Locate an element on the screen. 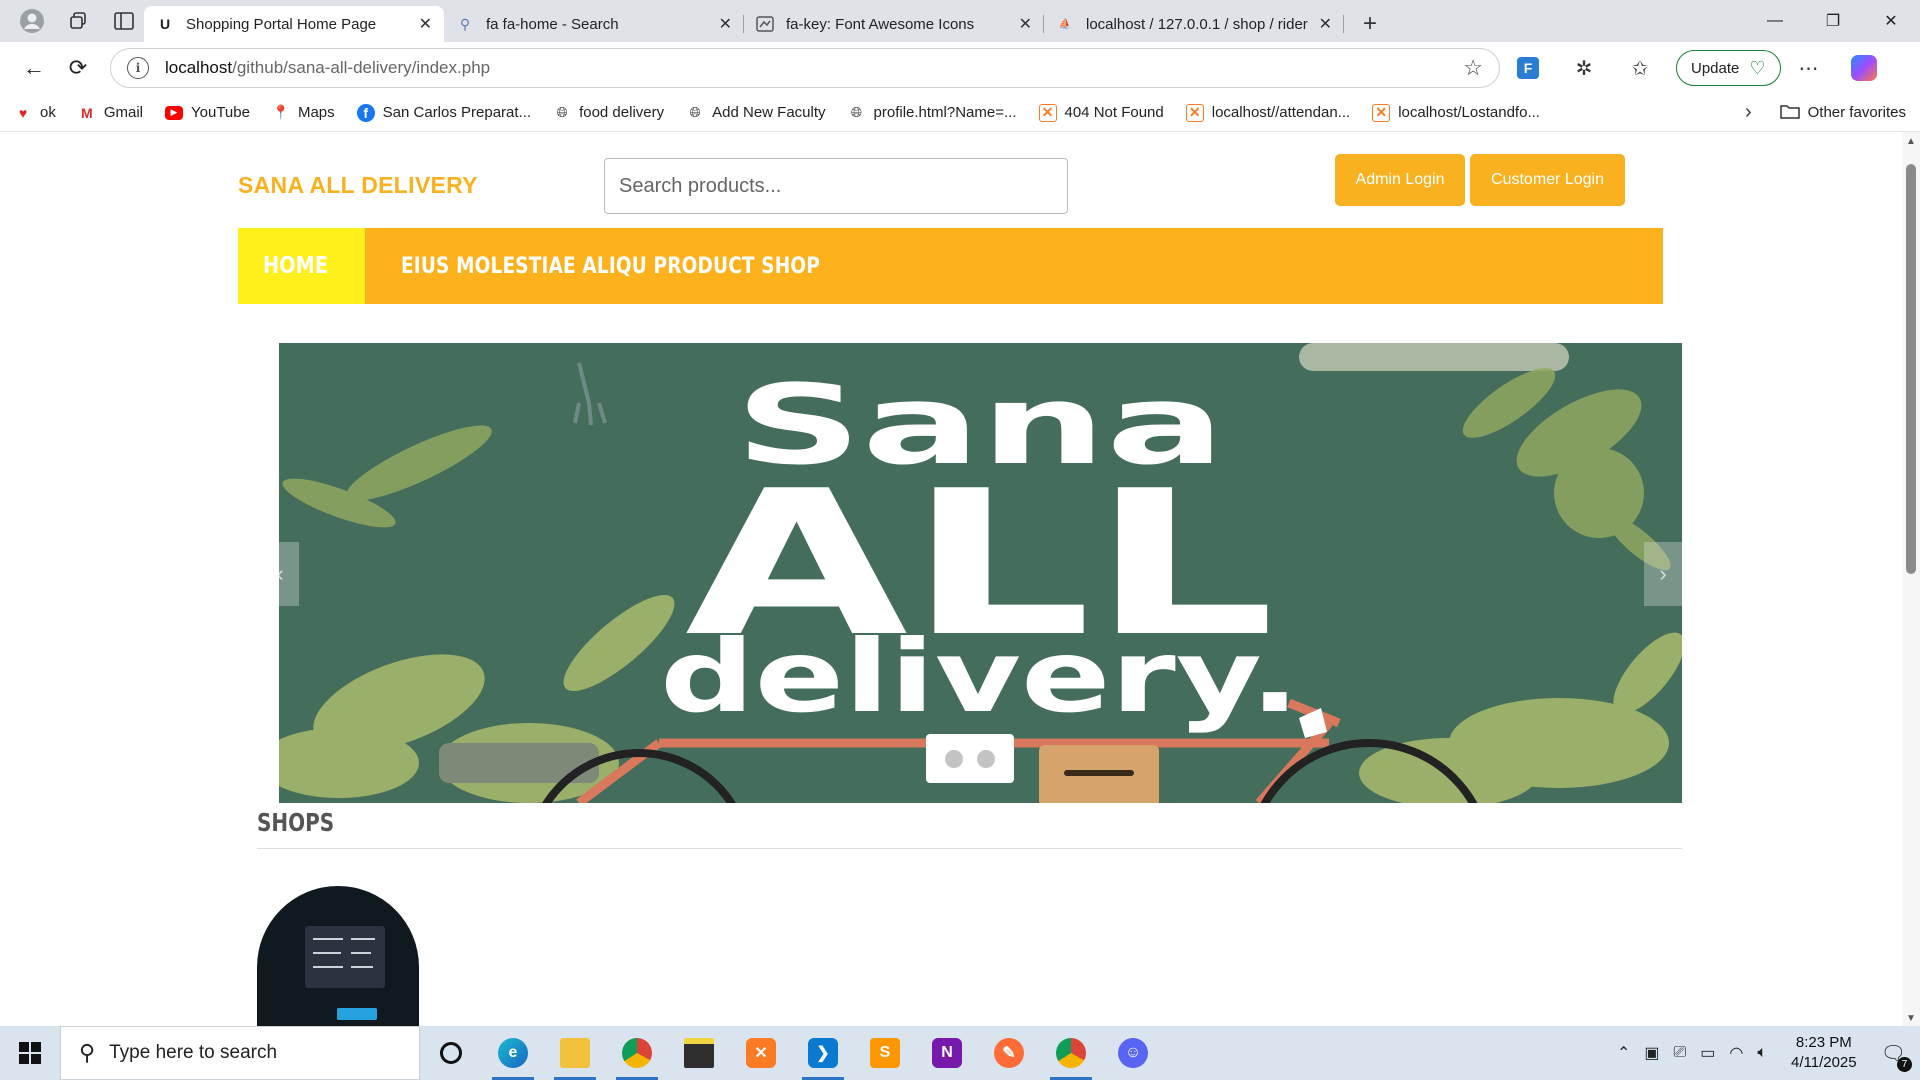 This screenshot has width=1920, height=1080. edge-icon: e is located at coordinates (513, 1053).